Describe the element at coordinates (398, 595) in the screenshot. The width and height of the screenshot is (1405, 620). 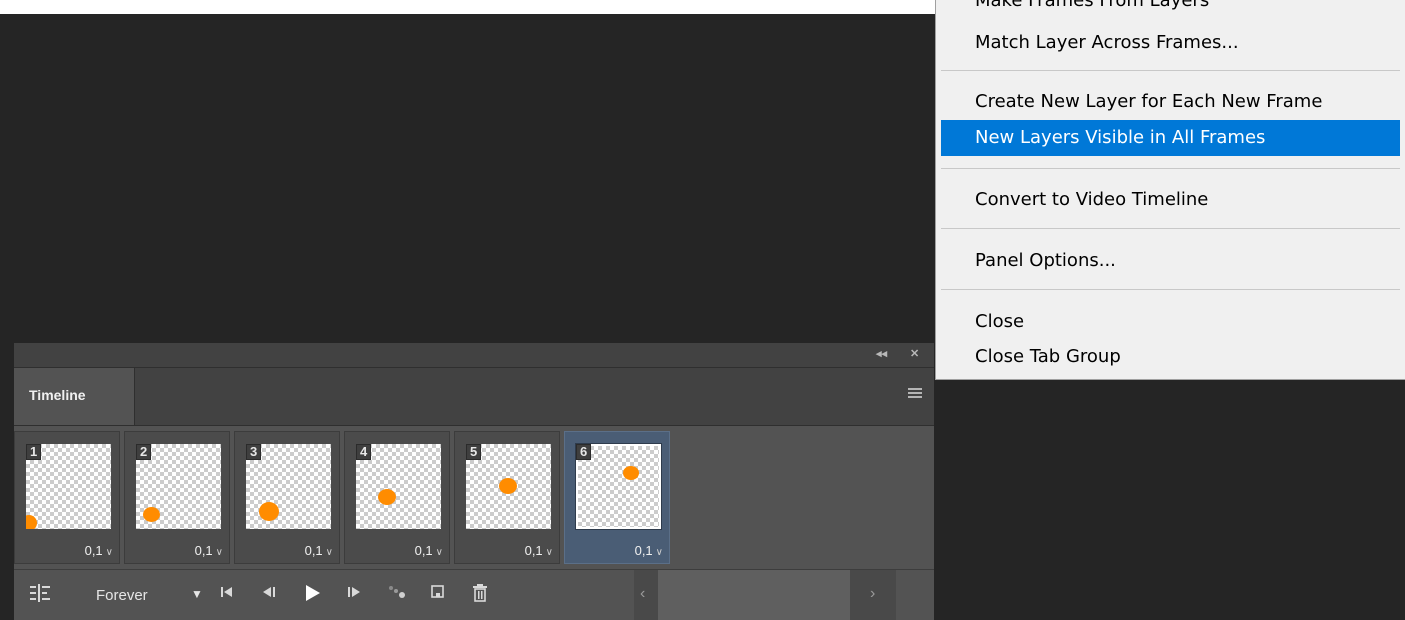
I see `tween-icon` at that location.